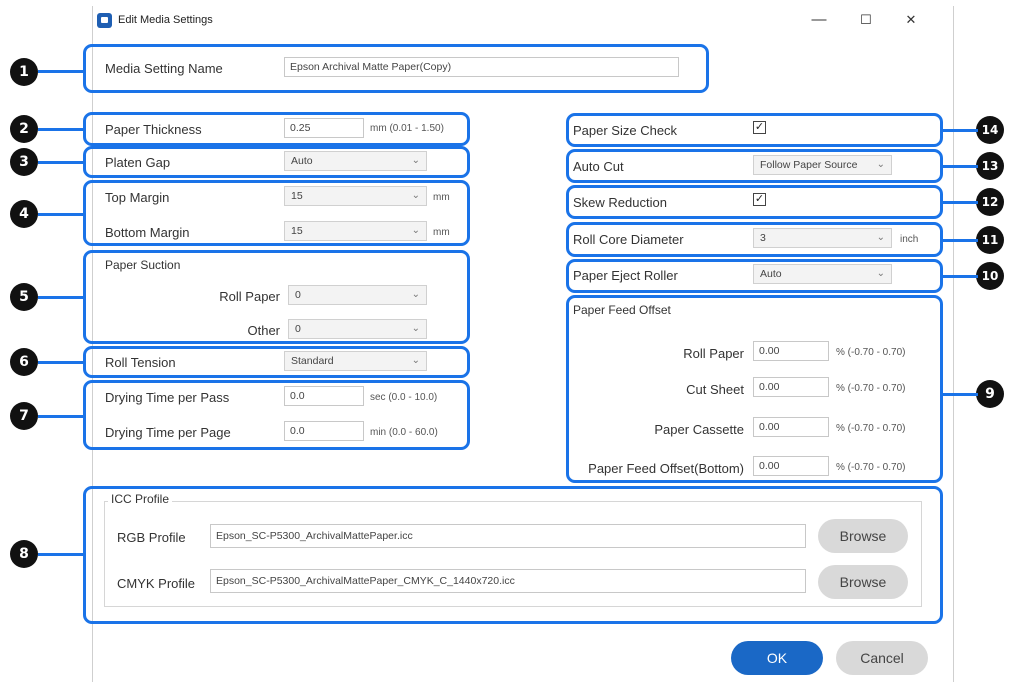 The height and width of the screenshot is (682, 1016). What do you see at coordinates (24, 297) in the screenshot?
I see `callout-5: 5` at bounding box center [24, 297].